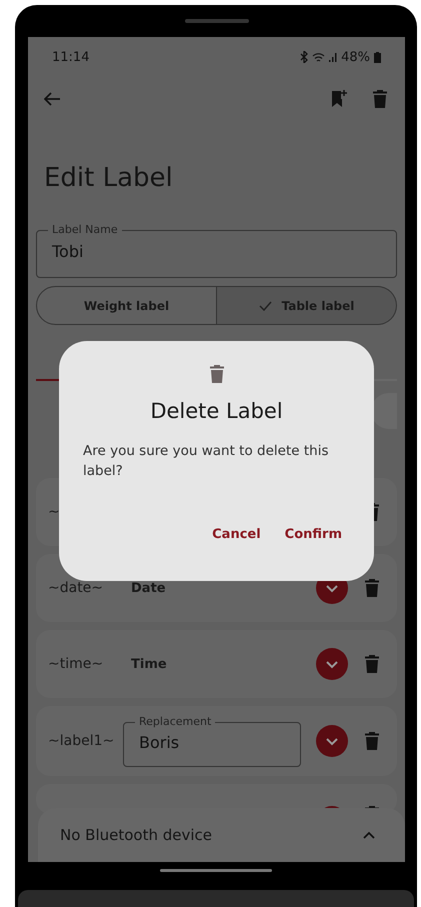 The image size is (421, 907). Describe the element at coordinates (307, 305) in the screenshot. I see `segment-button: Table label` at that location.